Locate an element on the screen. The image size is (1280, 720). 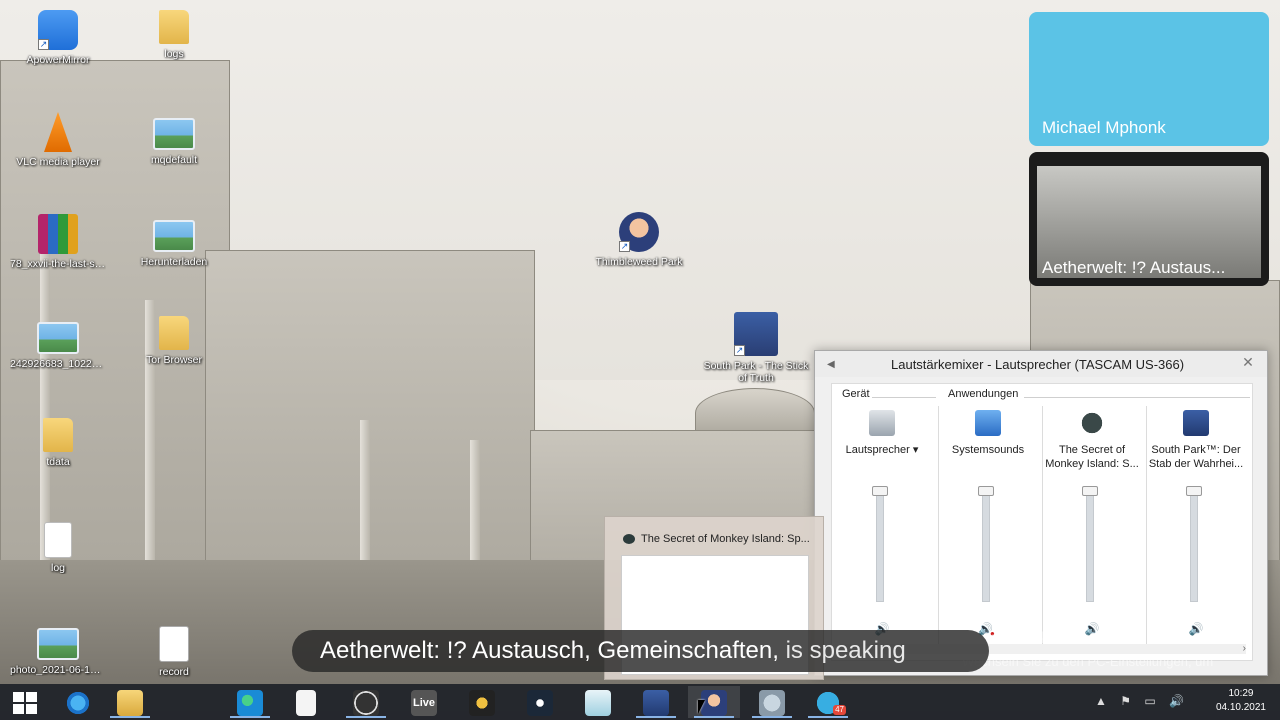
desktop-icon-apowermirror: ↗ ApowerMirror is located at coordinates (58, 38).